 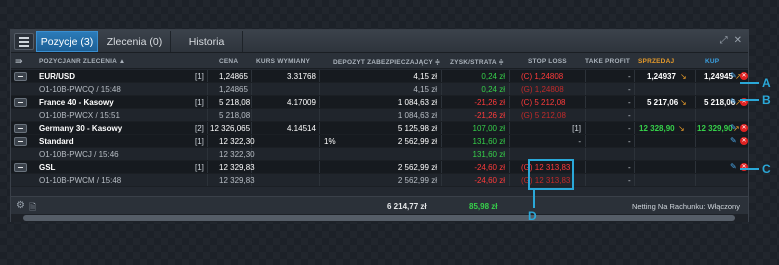 What do you see at coordinates (56, 141) in the screenshot?
I see `instrument-name: Standard` at bounding box center [56, 141].